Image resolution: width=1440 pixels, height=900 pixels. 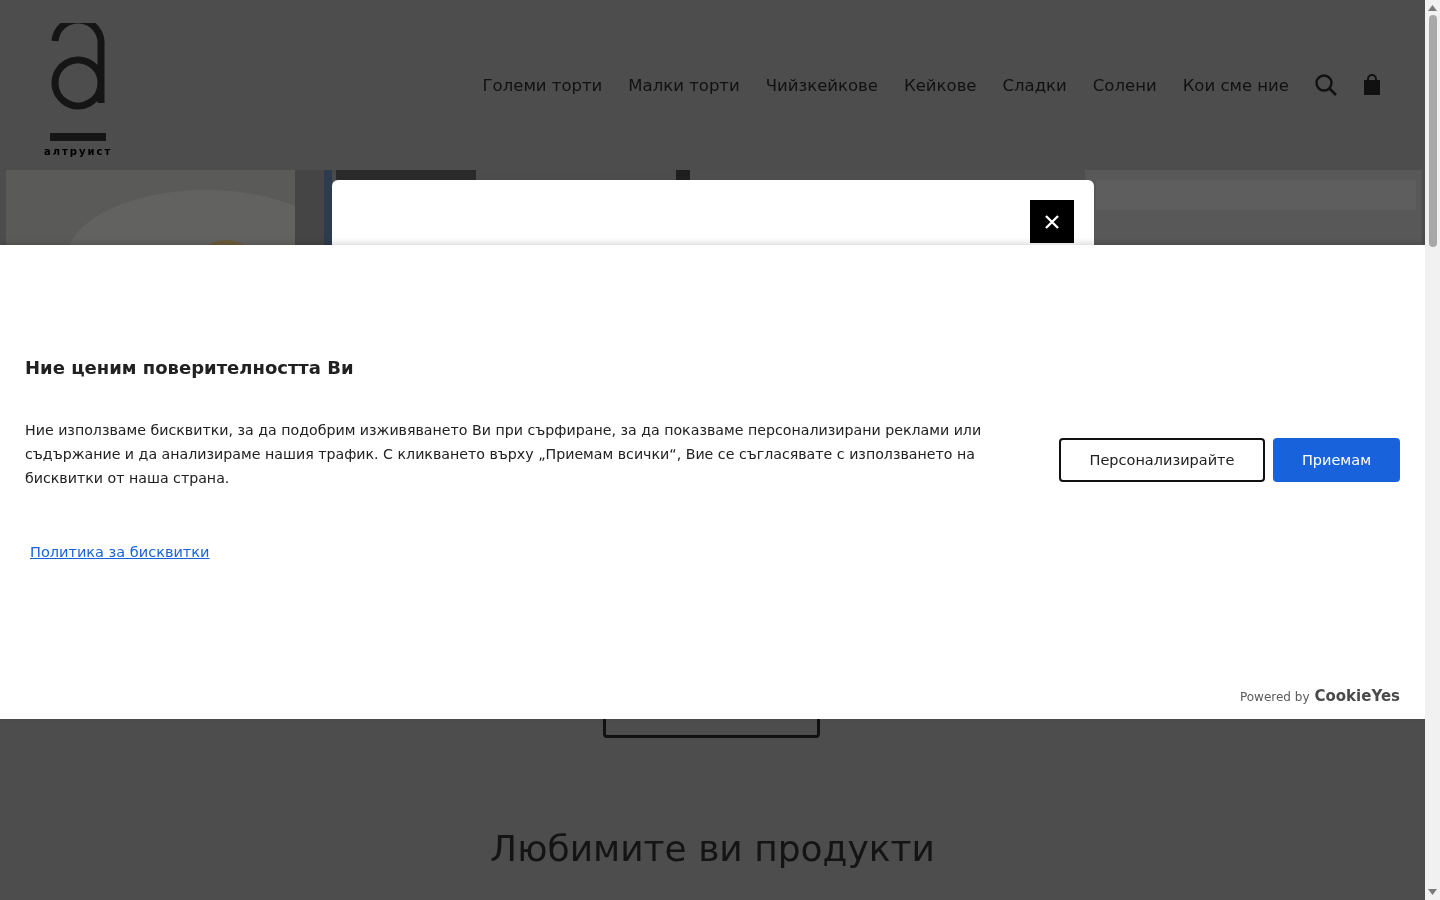 What do you see at coordinates (1336, 460) in the screenshot?
I see `accept-button: Приемам` at bounding box center [1336, 460].